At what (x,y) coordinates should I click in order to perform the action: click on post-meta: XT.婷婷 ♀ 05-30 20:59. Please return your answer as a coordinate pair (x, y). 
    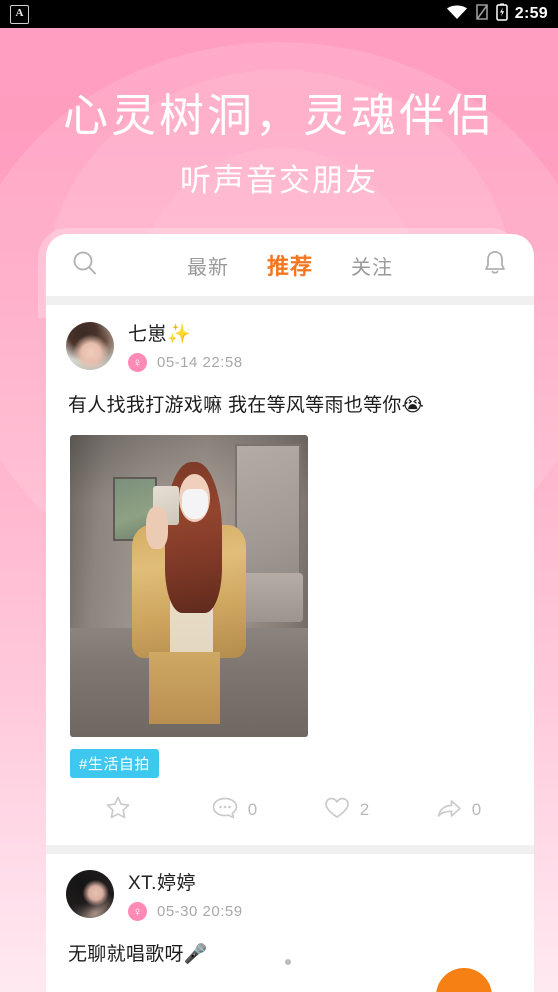
    Looking at the image, I should click on (185, 894).